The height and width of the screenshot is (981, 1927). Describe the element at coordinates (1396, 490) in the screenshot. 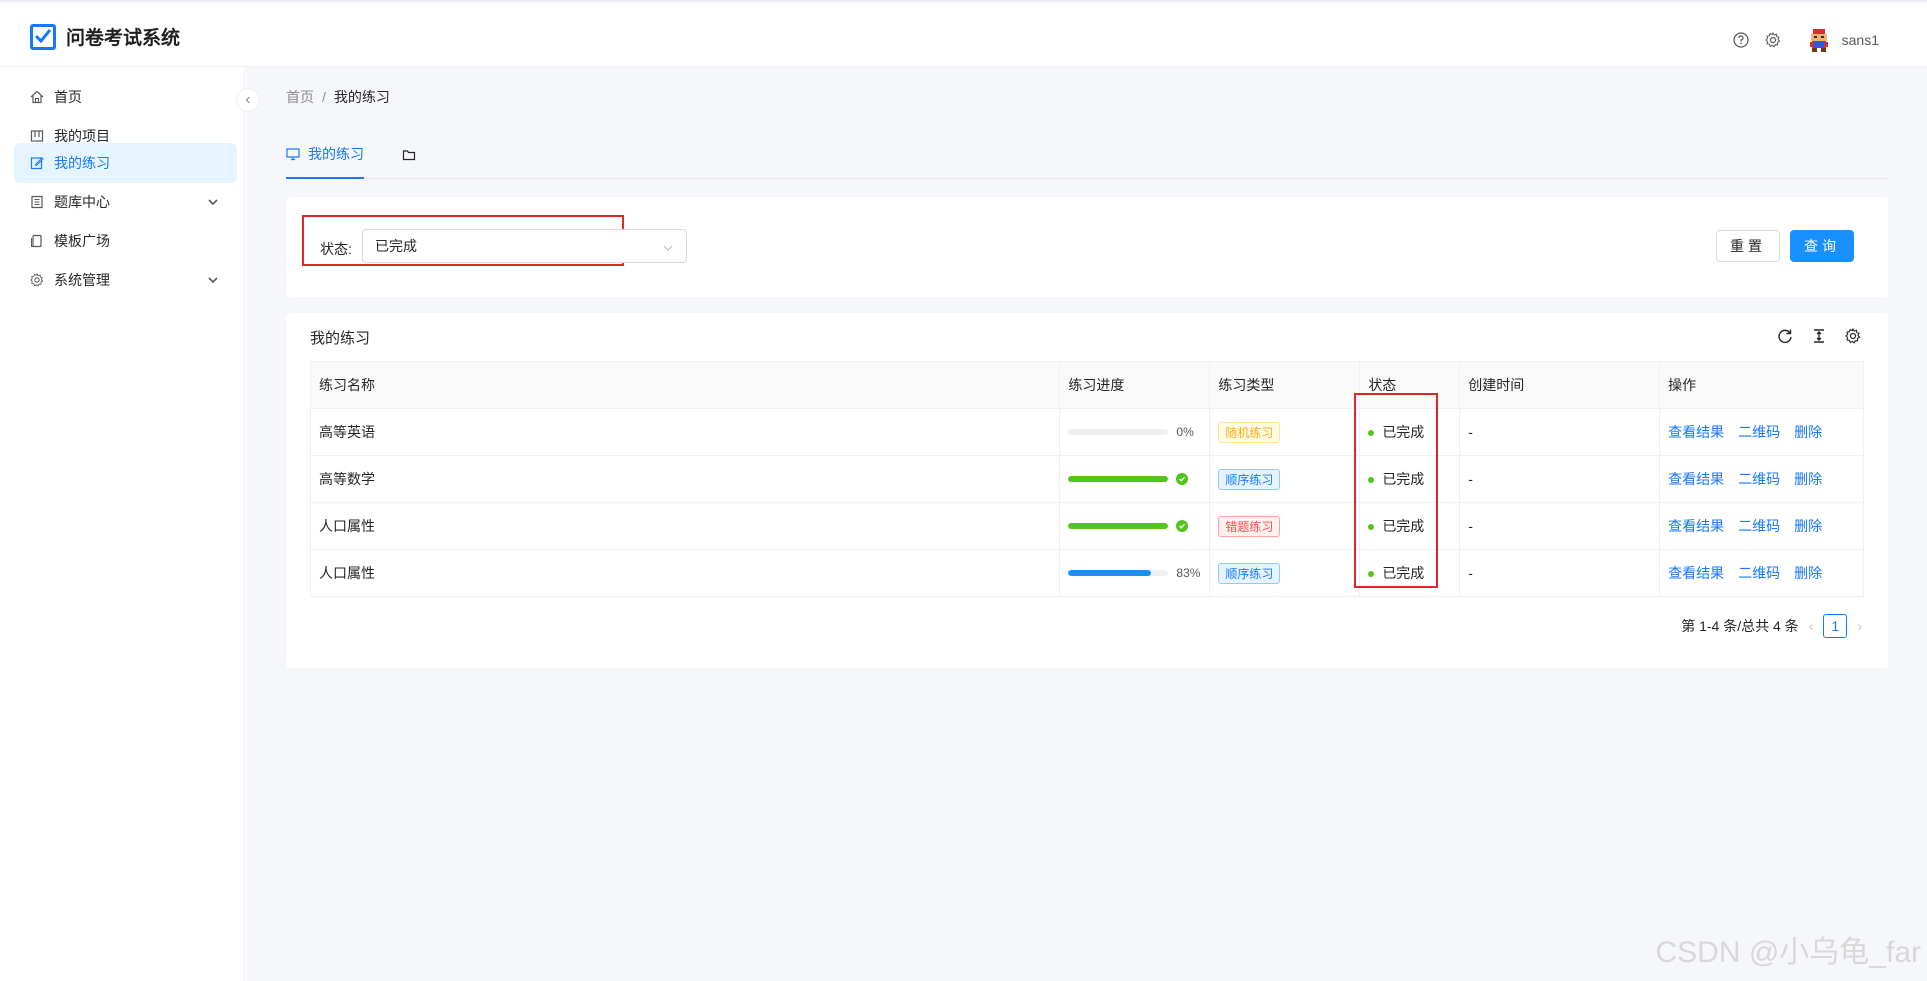

I see `status-highlight-box` at that location.